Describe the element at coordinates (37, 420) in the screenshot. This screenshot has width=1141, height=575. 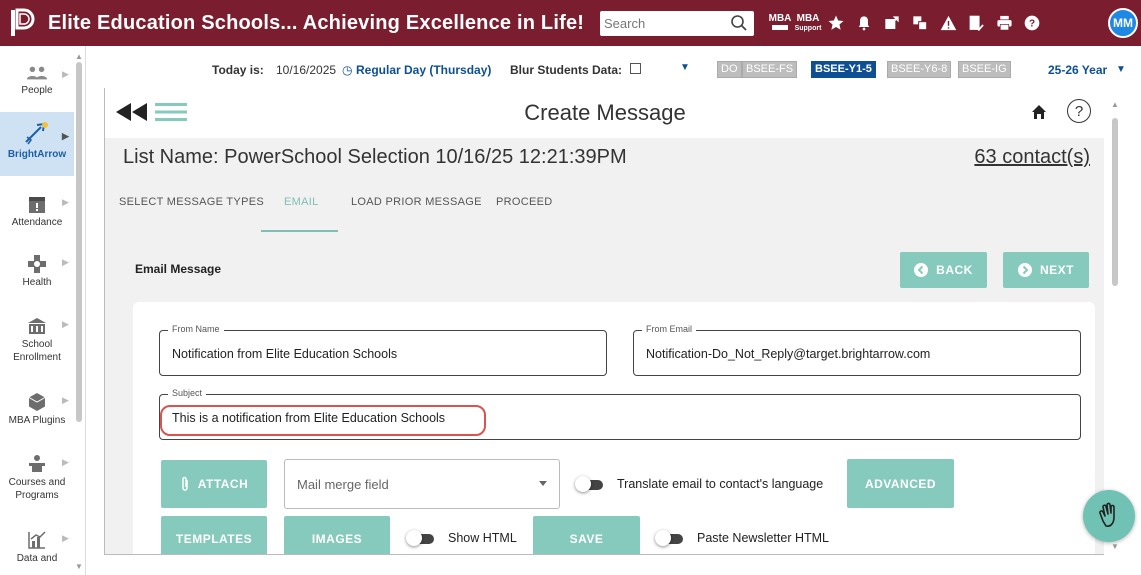
I see `sidebar-label-mba-plugins: MBA Plugins` at that location.